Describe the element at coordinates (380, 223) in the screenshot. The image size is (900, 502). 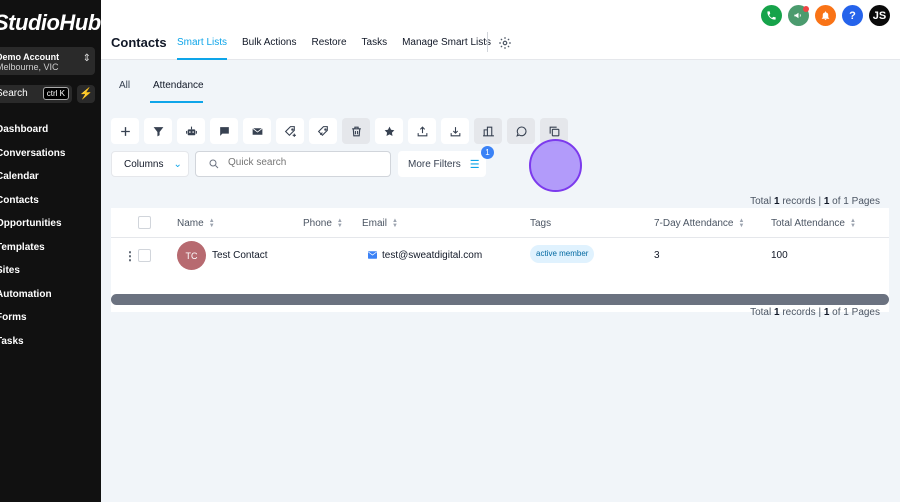
I see `column-header-email: Email ▲ ▼` at that location.